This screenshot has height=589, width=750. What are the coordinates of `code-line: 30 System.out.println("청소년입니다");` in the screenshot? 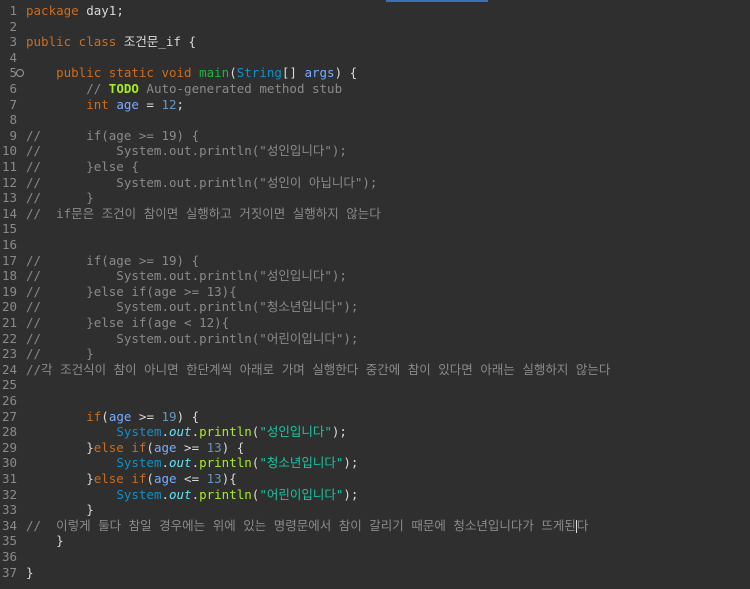 It's located at (375, 463).